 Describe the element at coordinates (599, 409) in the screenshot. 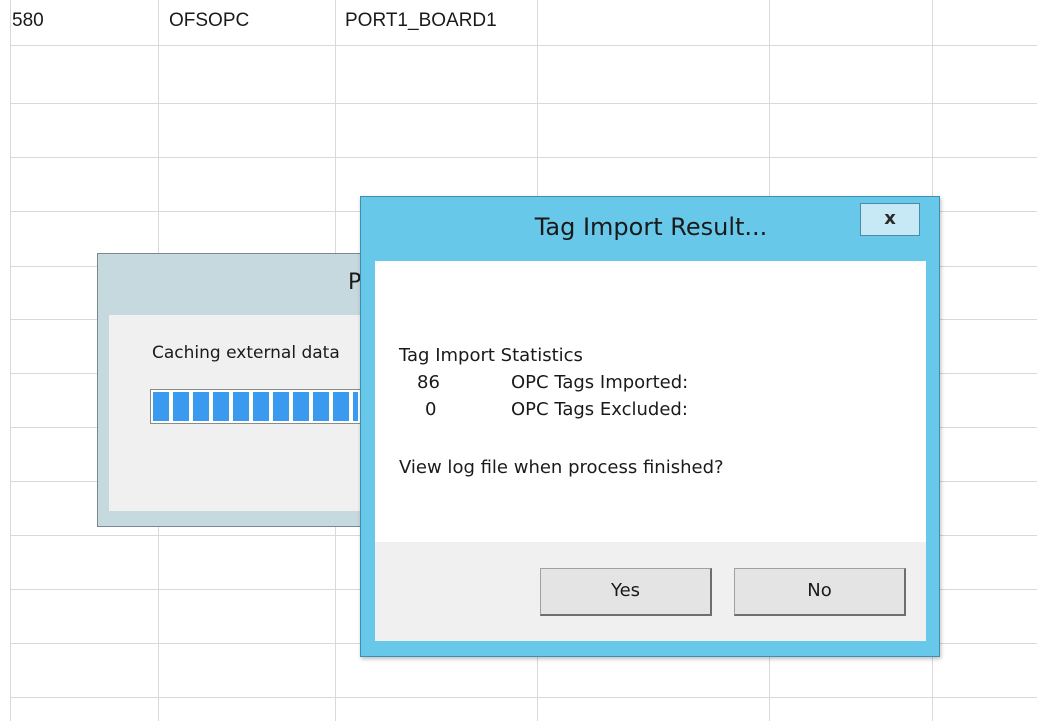

I see `stat-label-excluded: OPC Tags Excluded:` at that location.